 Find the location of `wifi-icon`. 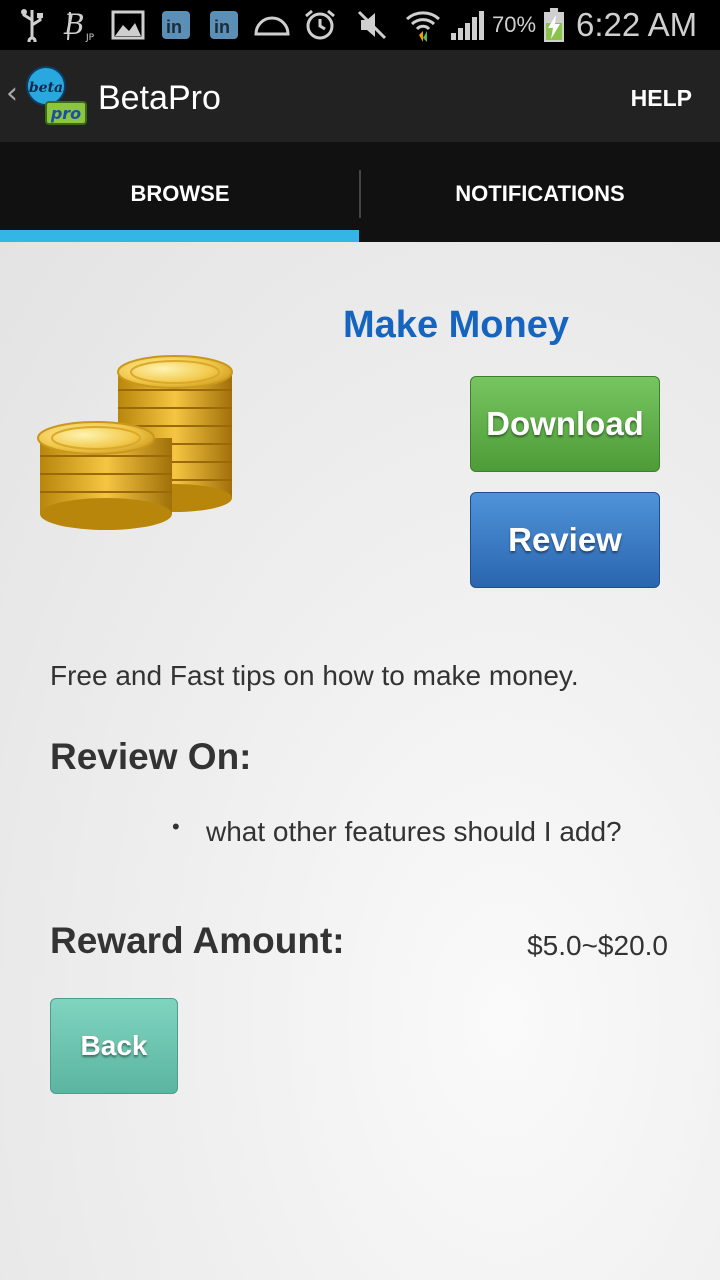

wifi-icon is located at coordinates (423, 25).